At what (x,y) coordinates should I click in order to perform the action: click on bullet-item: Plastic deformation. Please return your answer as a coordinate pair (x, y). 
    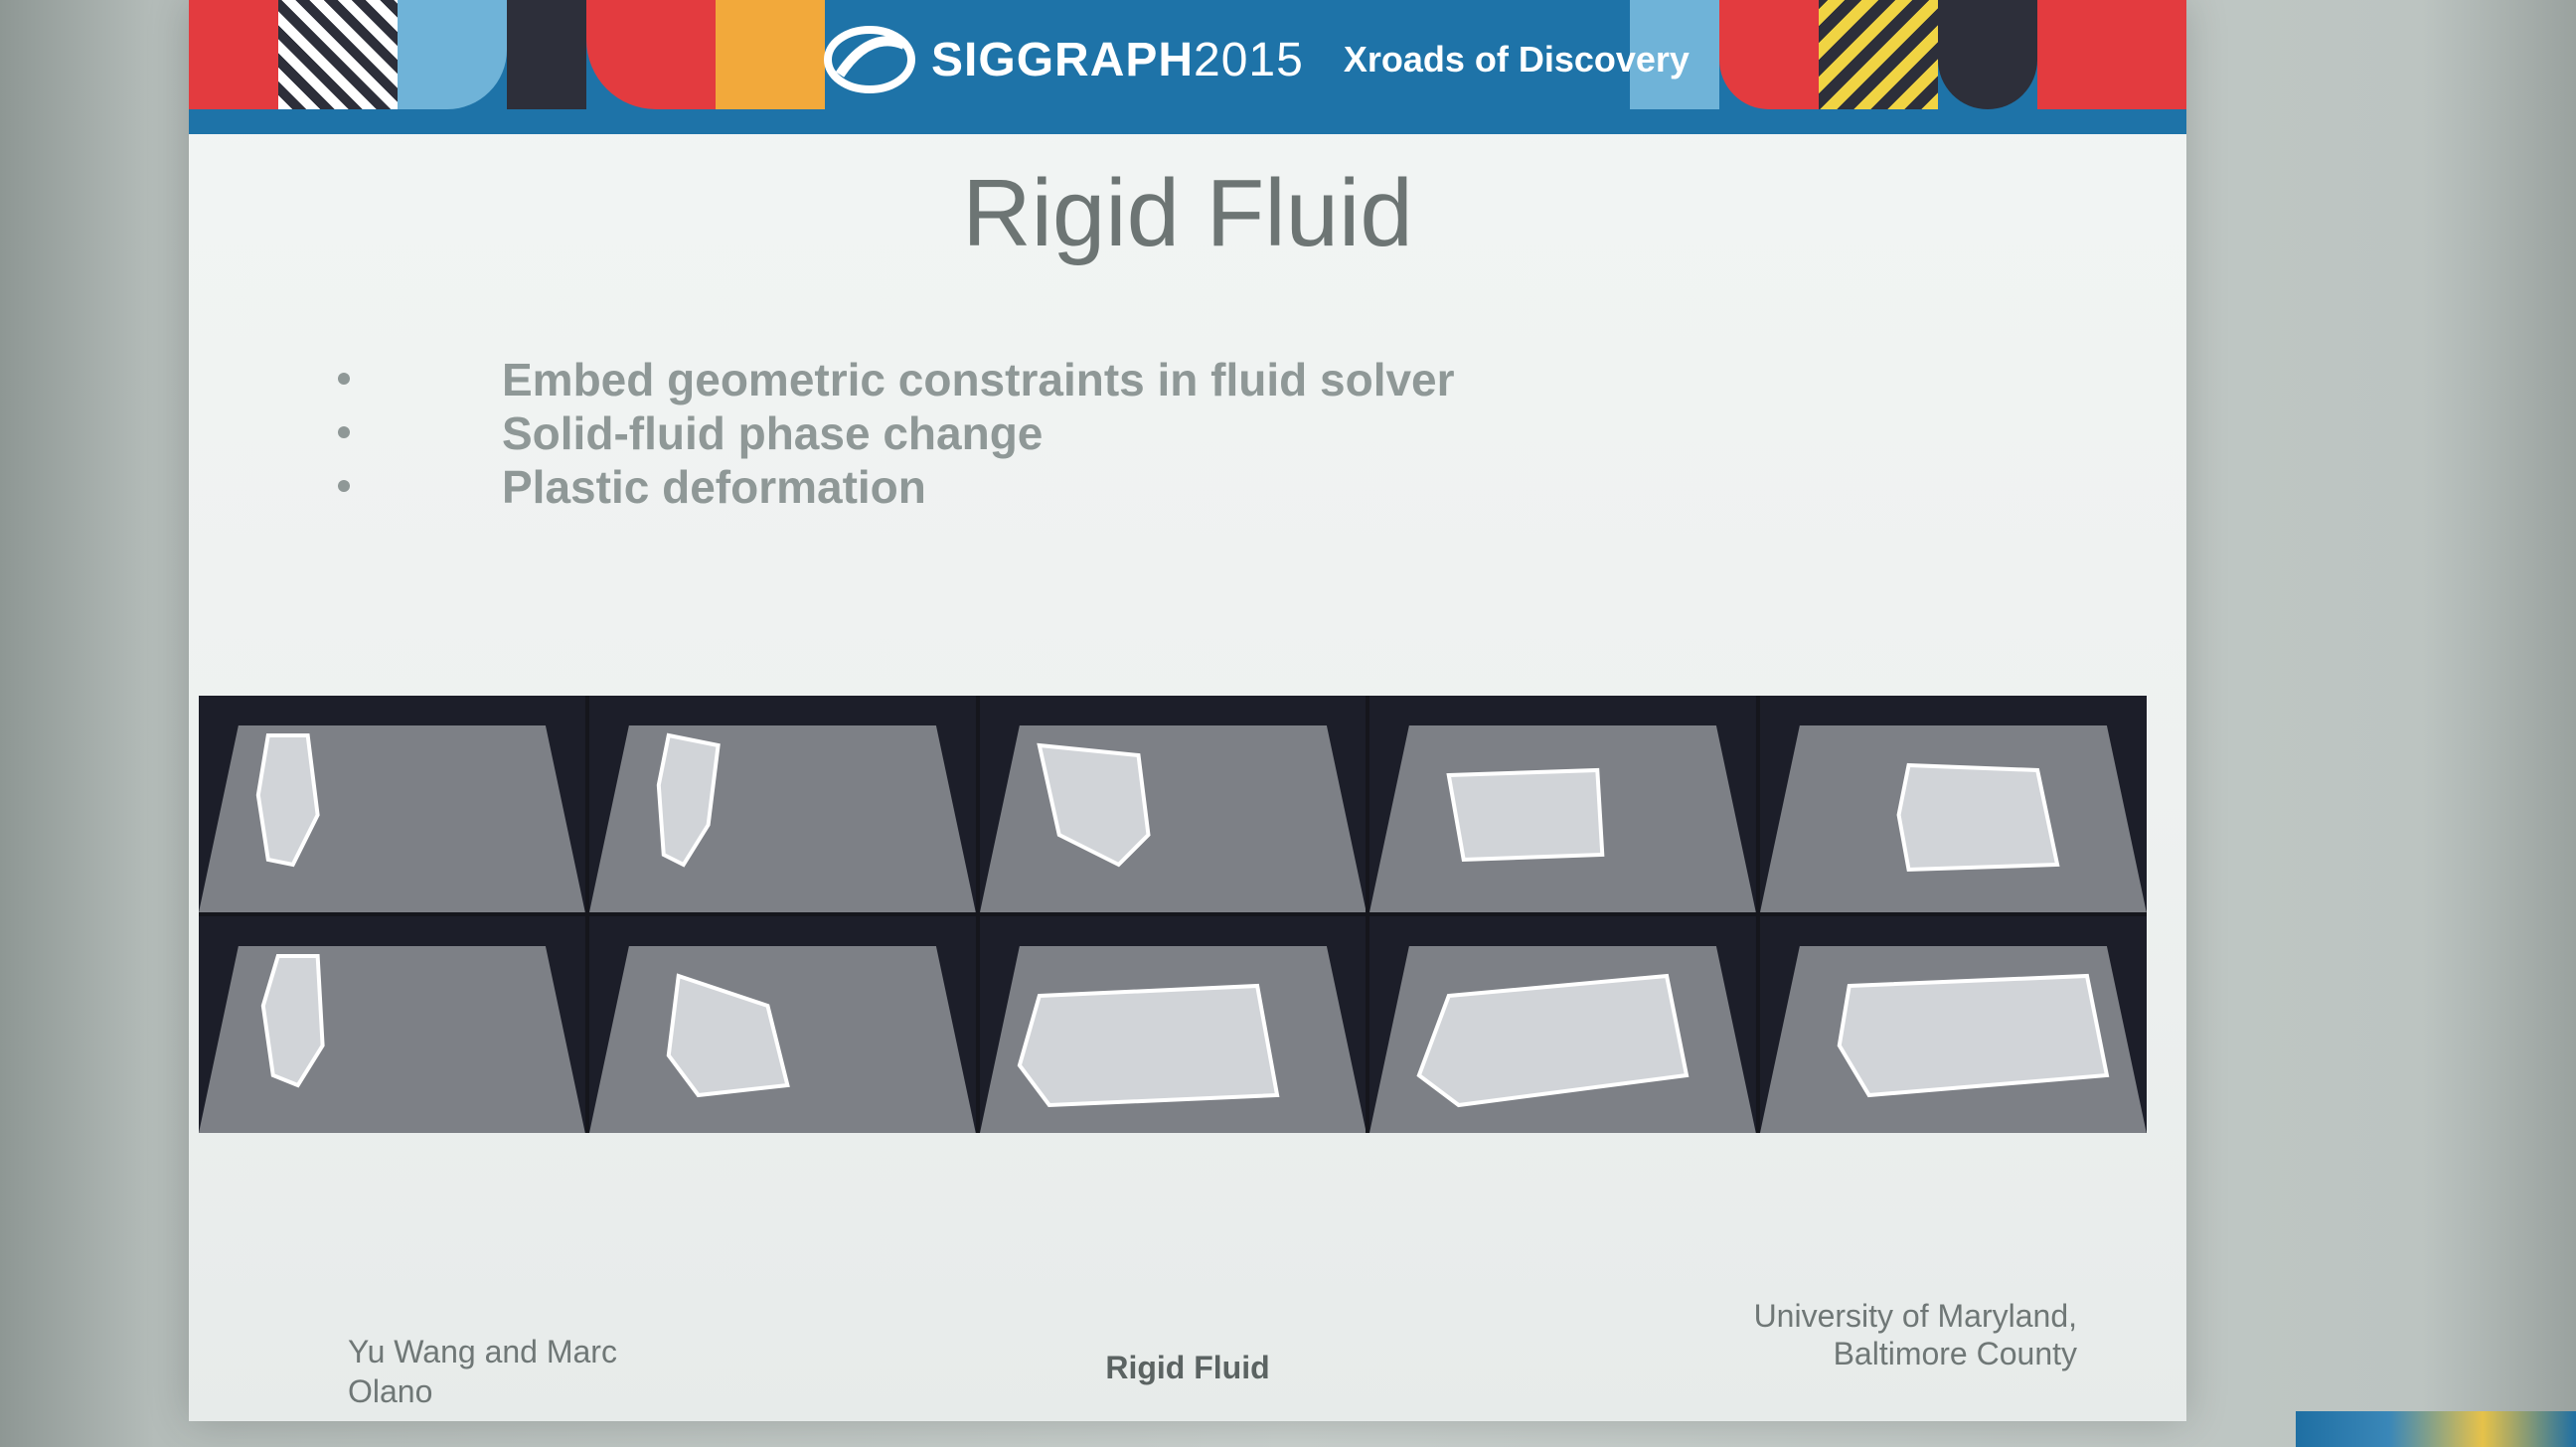
    Looking at the image, I should click on (896, 487).